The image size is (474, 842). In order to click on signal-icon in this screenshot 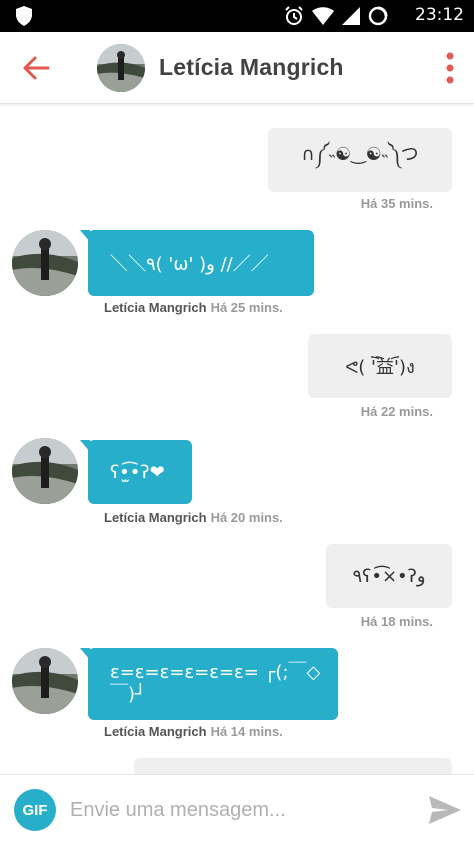, I will do `click(351, 16)`.